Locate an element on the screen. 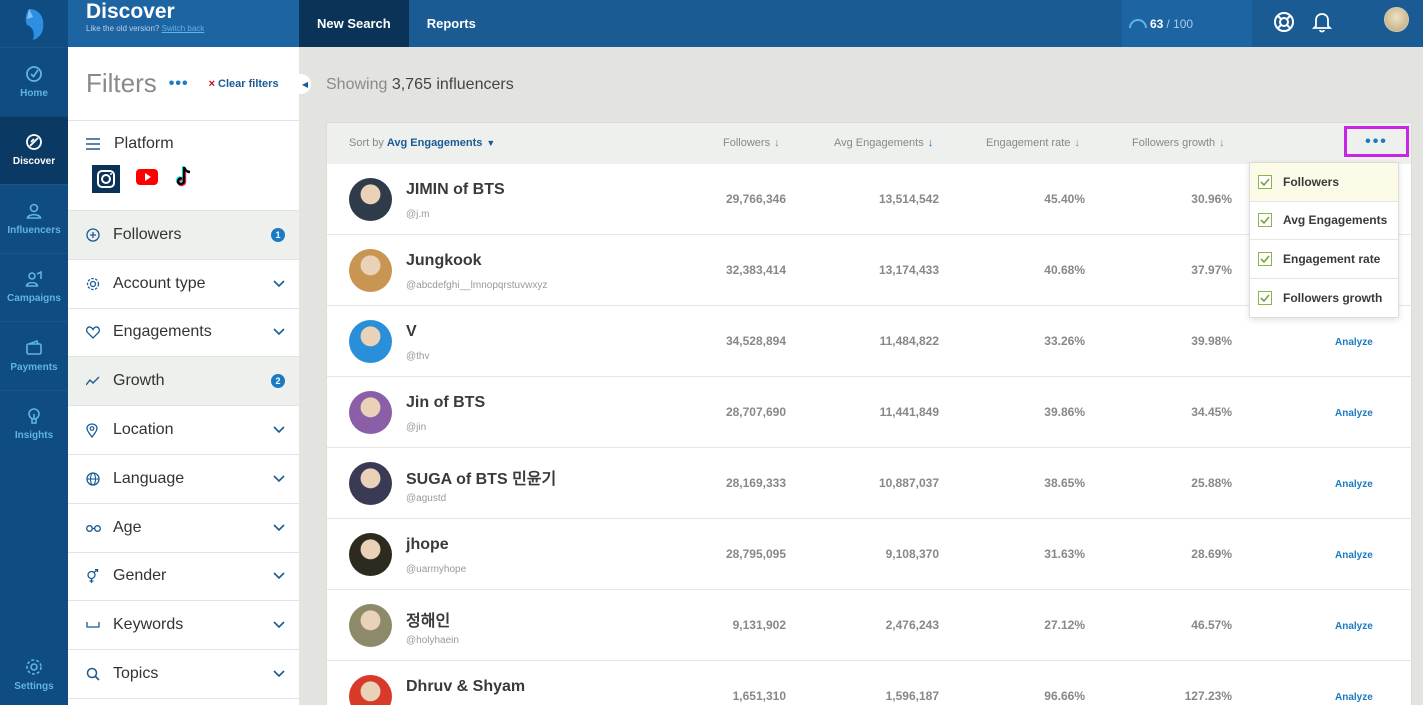 This screenshot has width=1423, height=705. engagement-rate-value: 33.26% is located at coordinates (1064, 341).